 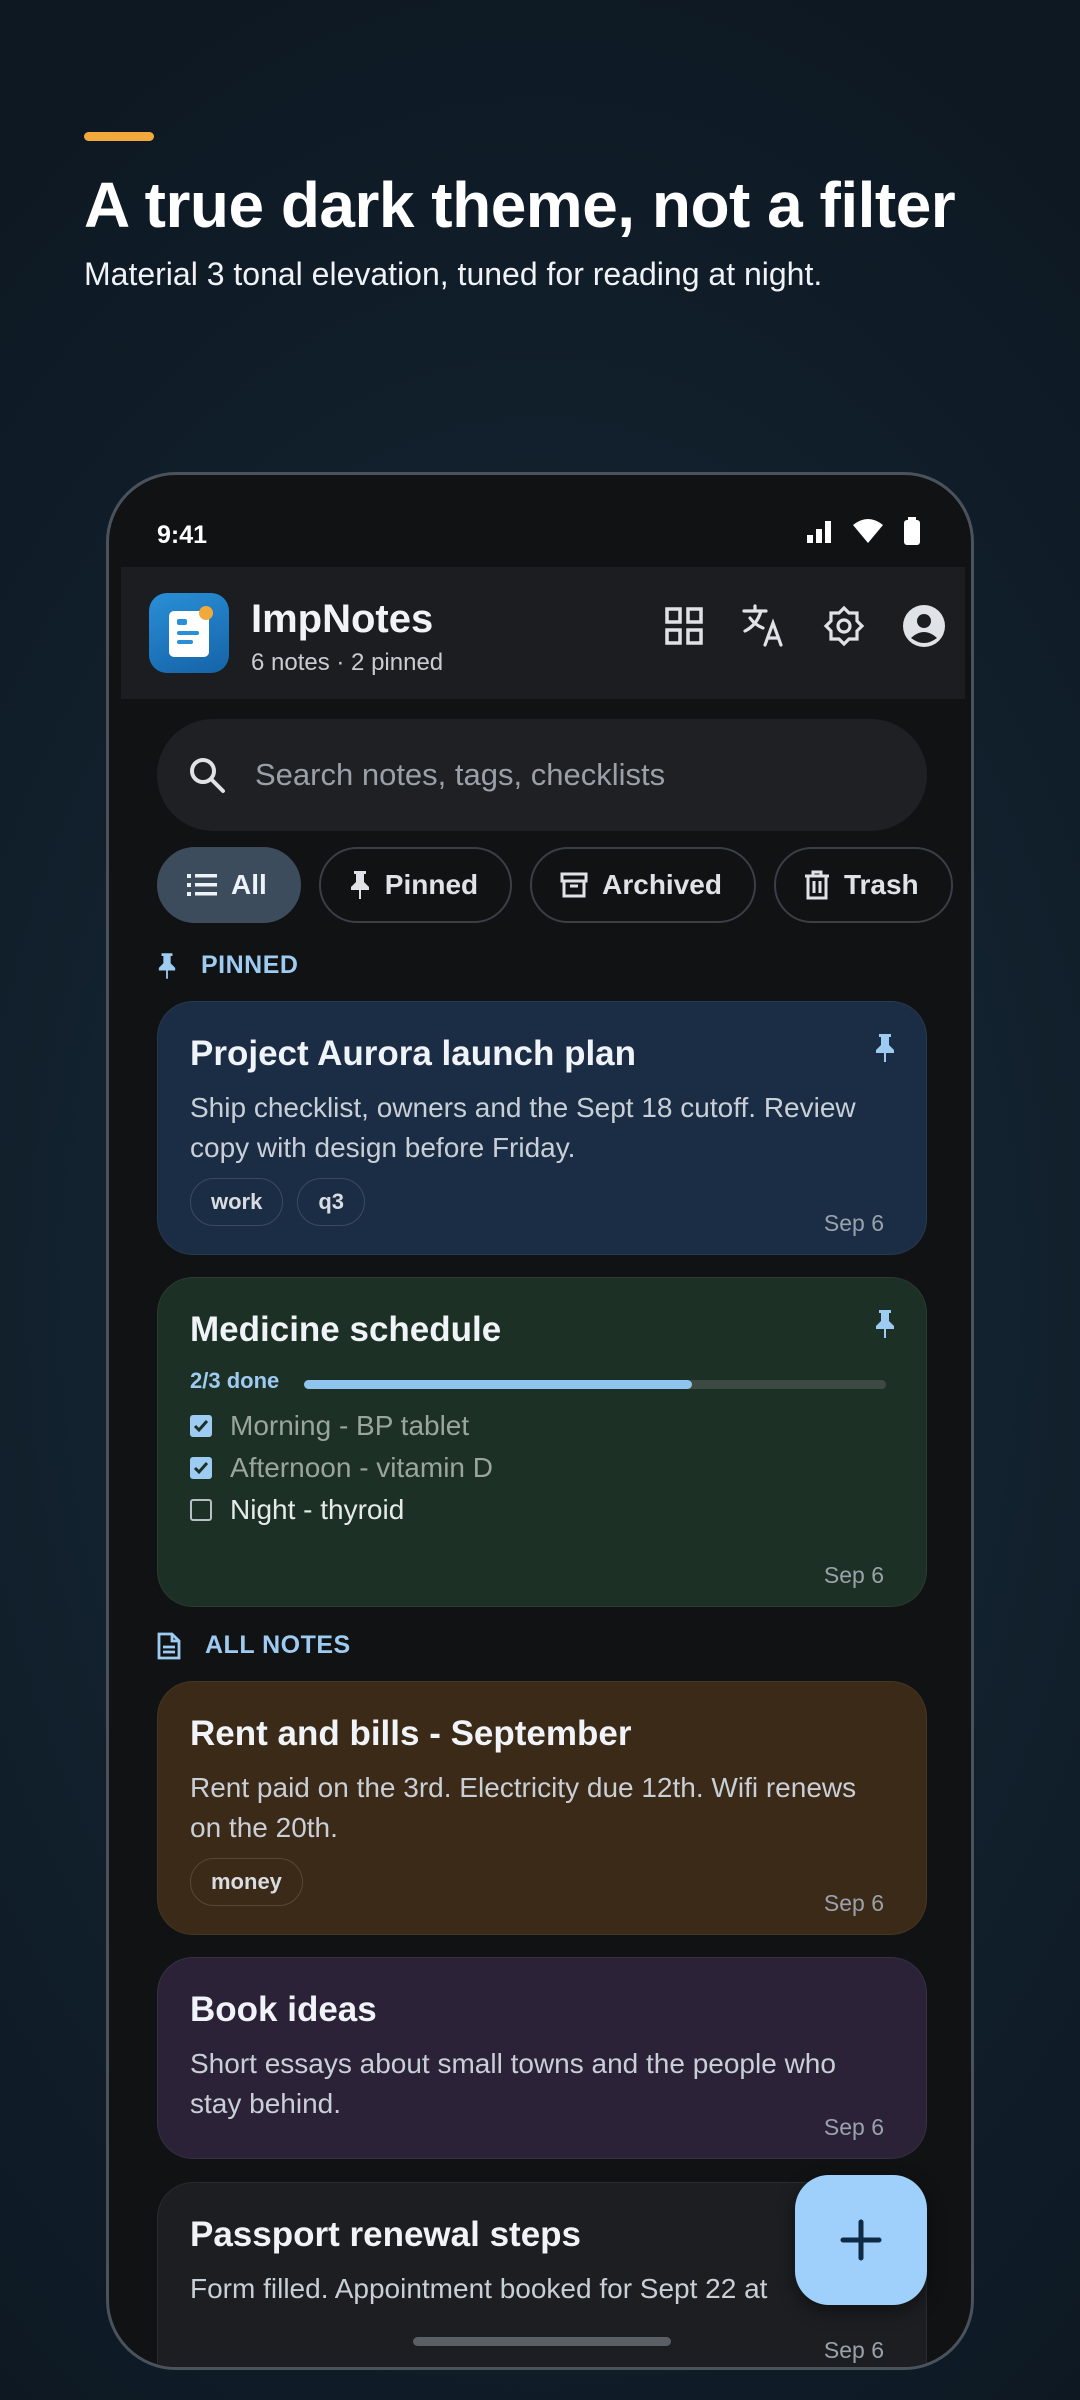 What do you see at coordinates (278, 1645) in the screenshot?
I see `section-label: ALL NOTES` at bounding box center [278, 1645].